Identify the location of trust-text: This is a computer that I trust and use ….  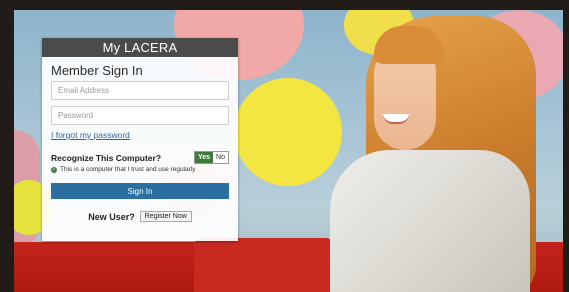
(128, 169).